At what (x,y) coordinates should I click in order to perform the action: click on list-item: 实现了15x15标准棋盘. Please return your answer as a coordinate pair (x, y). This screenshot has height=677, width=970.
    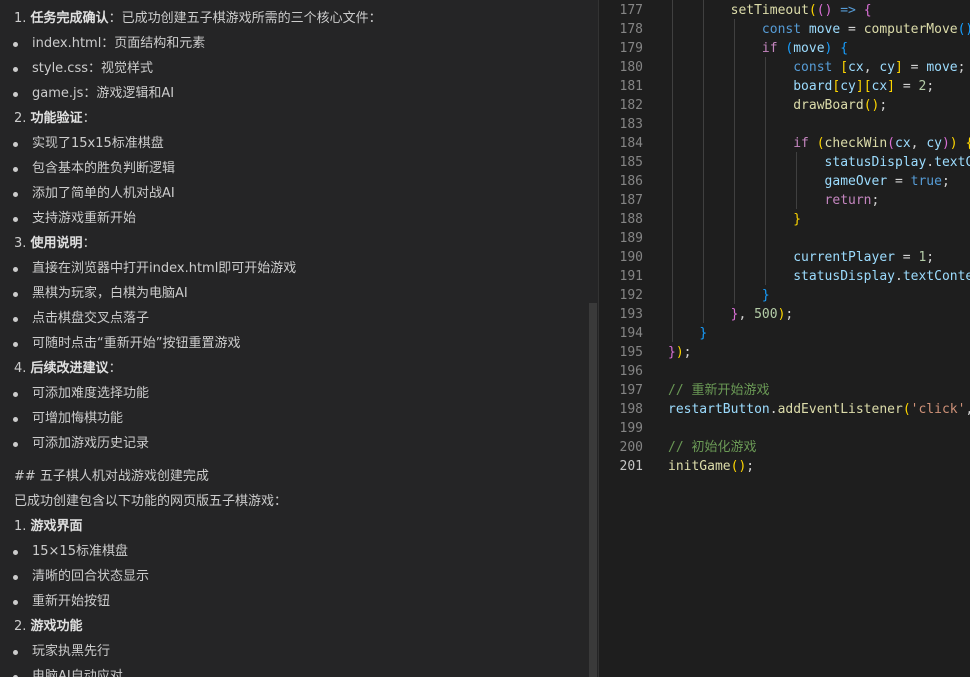
    Looking at the image, I should click on (88, 143).